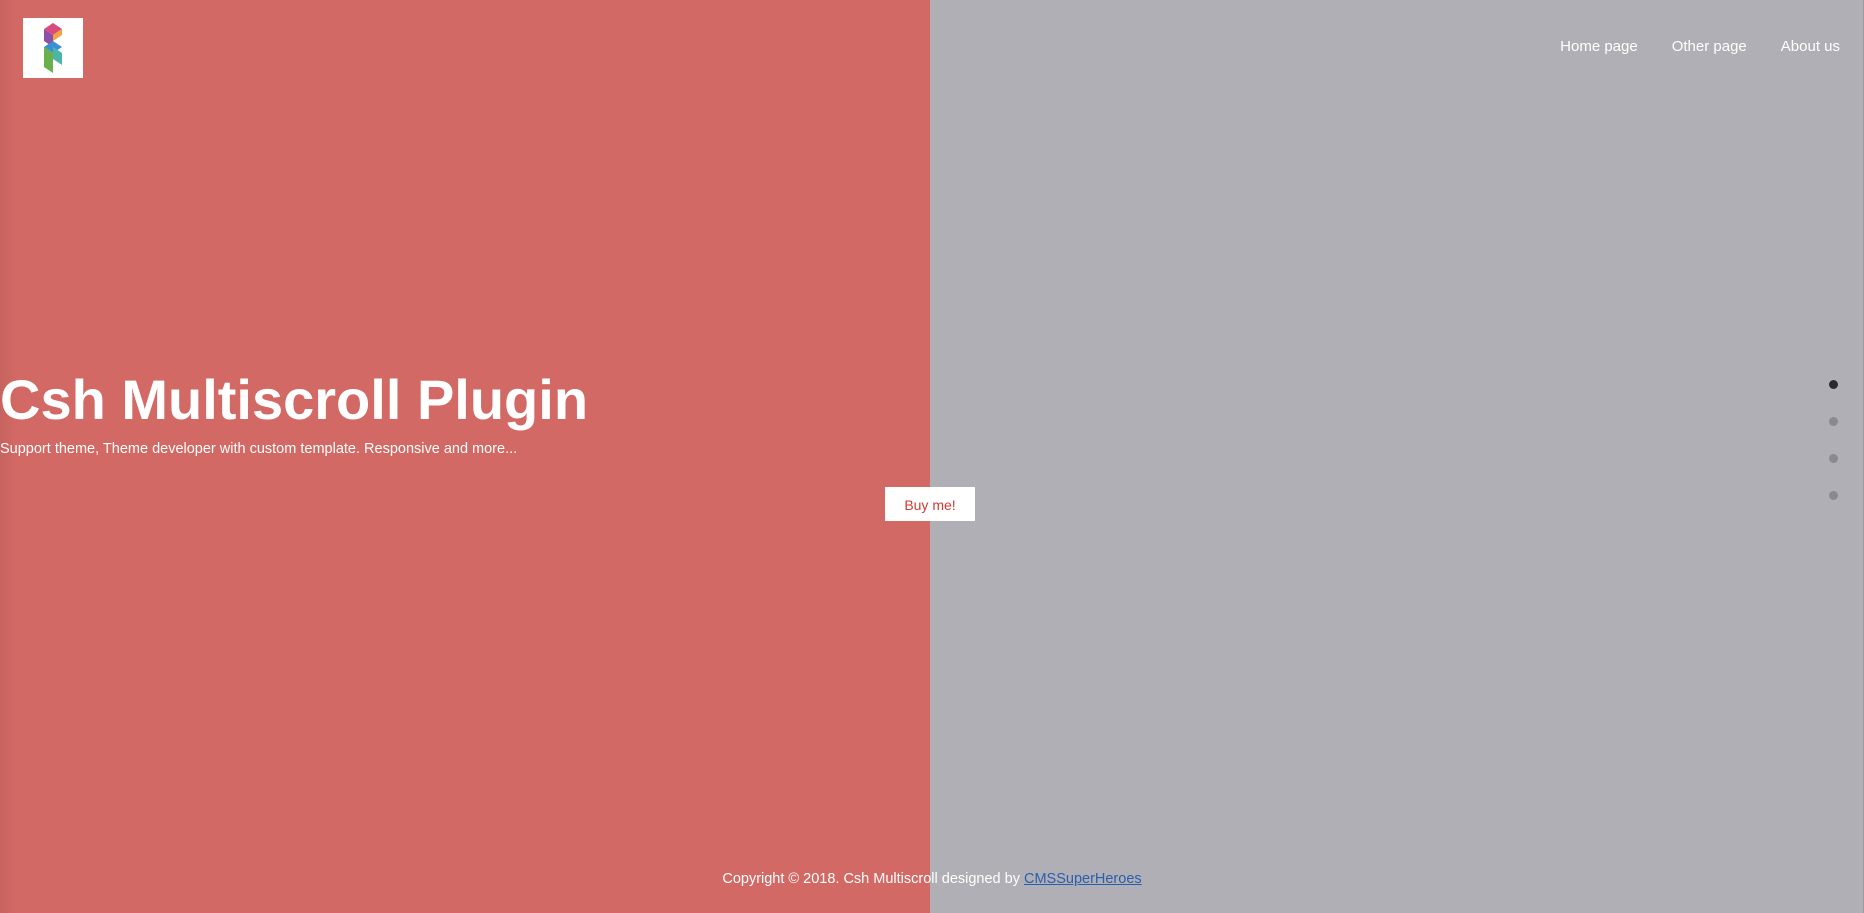  I want to click on brand-logo, so click(53, 48).